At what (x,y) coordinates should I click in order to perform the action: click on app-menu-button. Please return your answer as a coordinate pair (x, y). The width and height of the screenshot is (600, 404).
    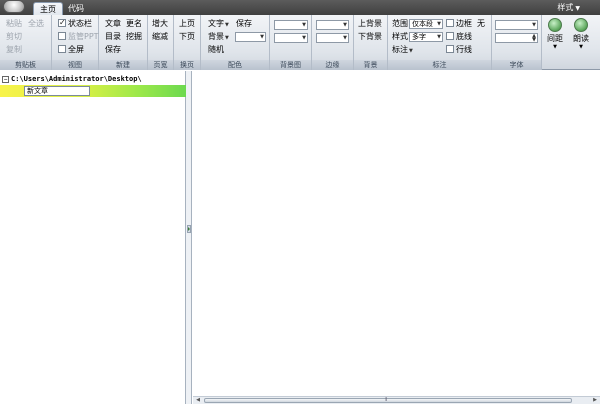
    Looking at the image, I should click on (14, 6).